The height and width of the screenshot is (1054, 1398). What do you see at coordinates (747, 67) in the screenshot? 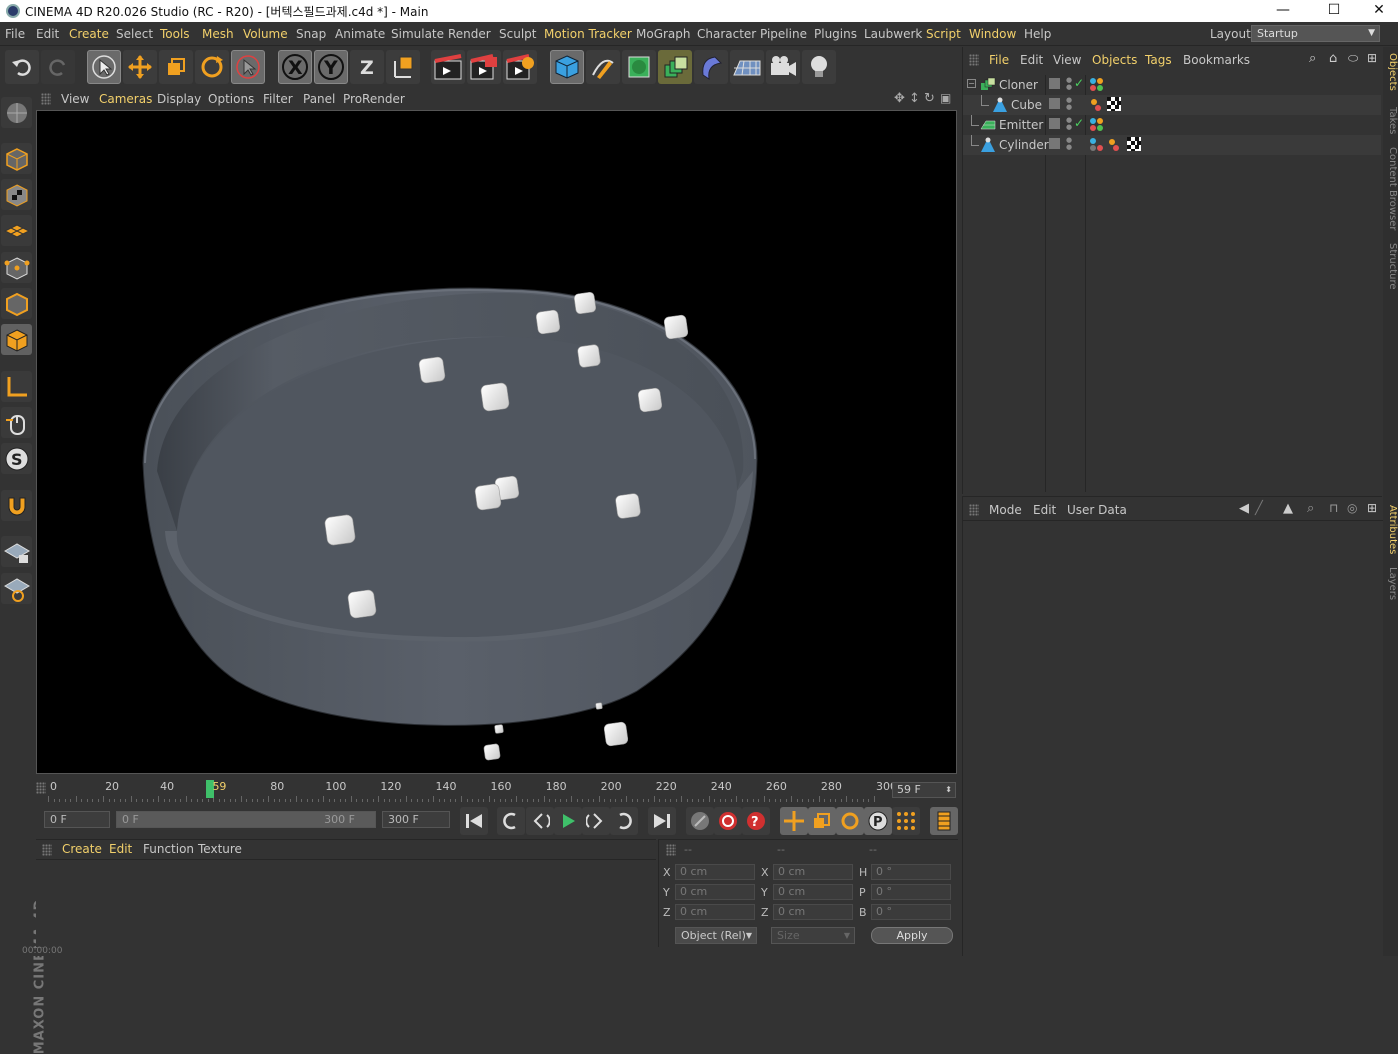
I see `add-floor-button` at bounding box center [747, 67].